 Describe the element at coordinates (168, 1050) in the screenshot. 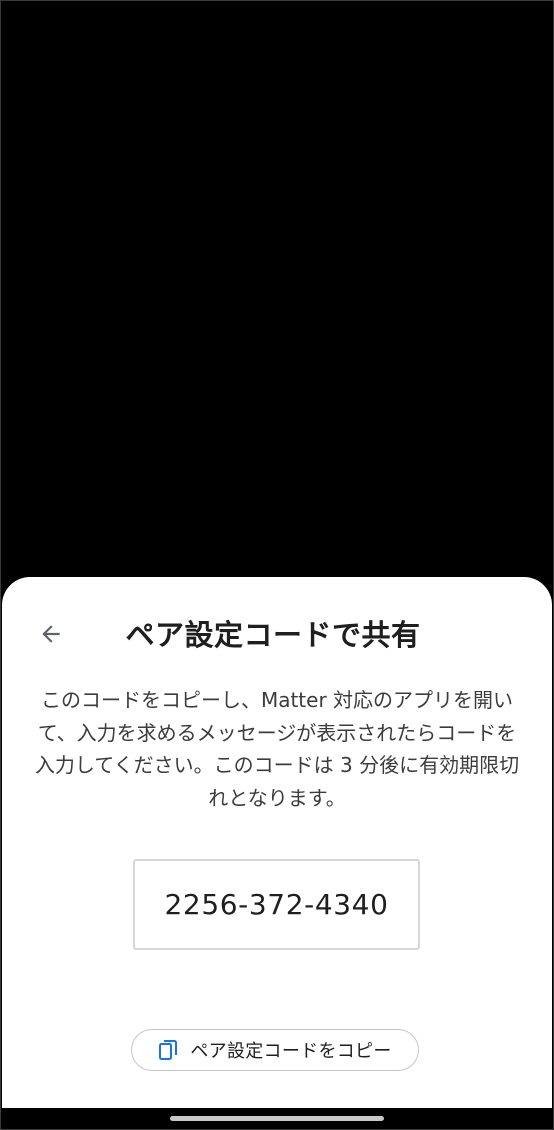

I see `content-copy-icon` at that location.